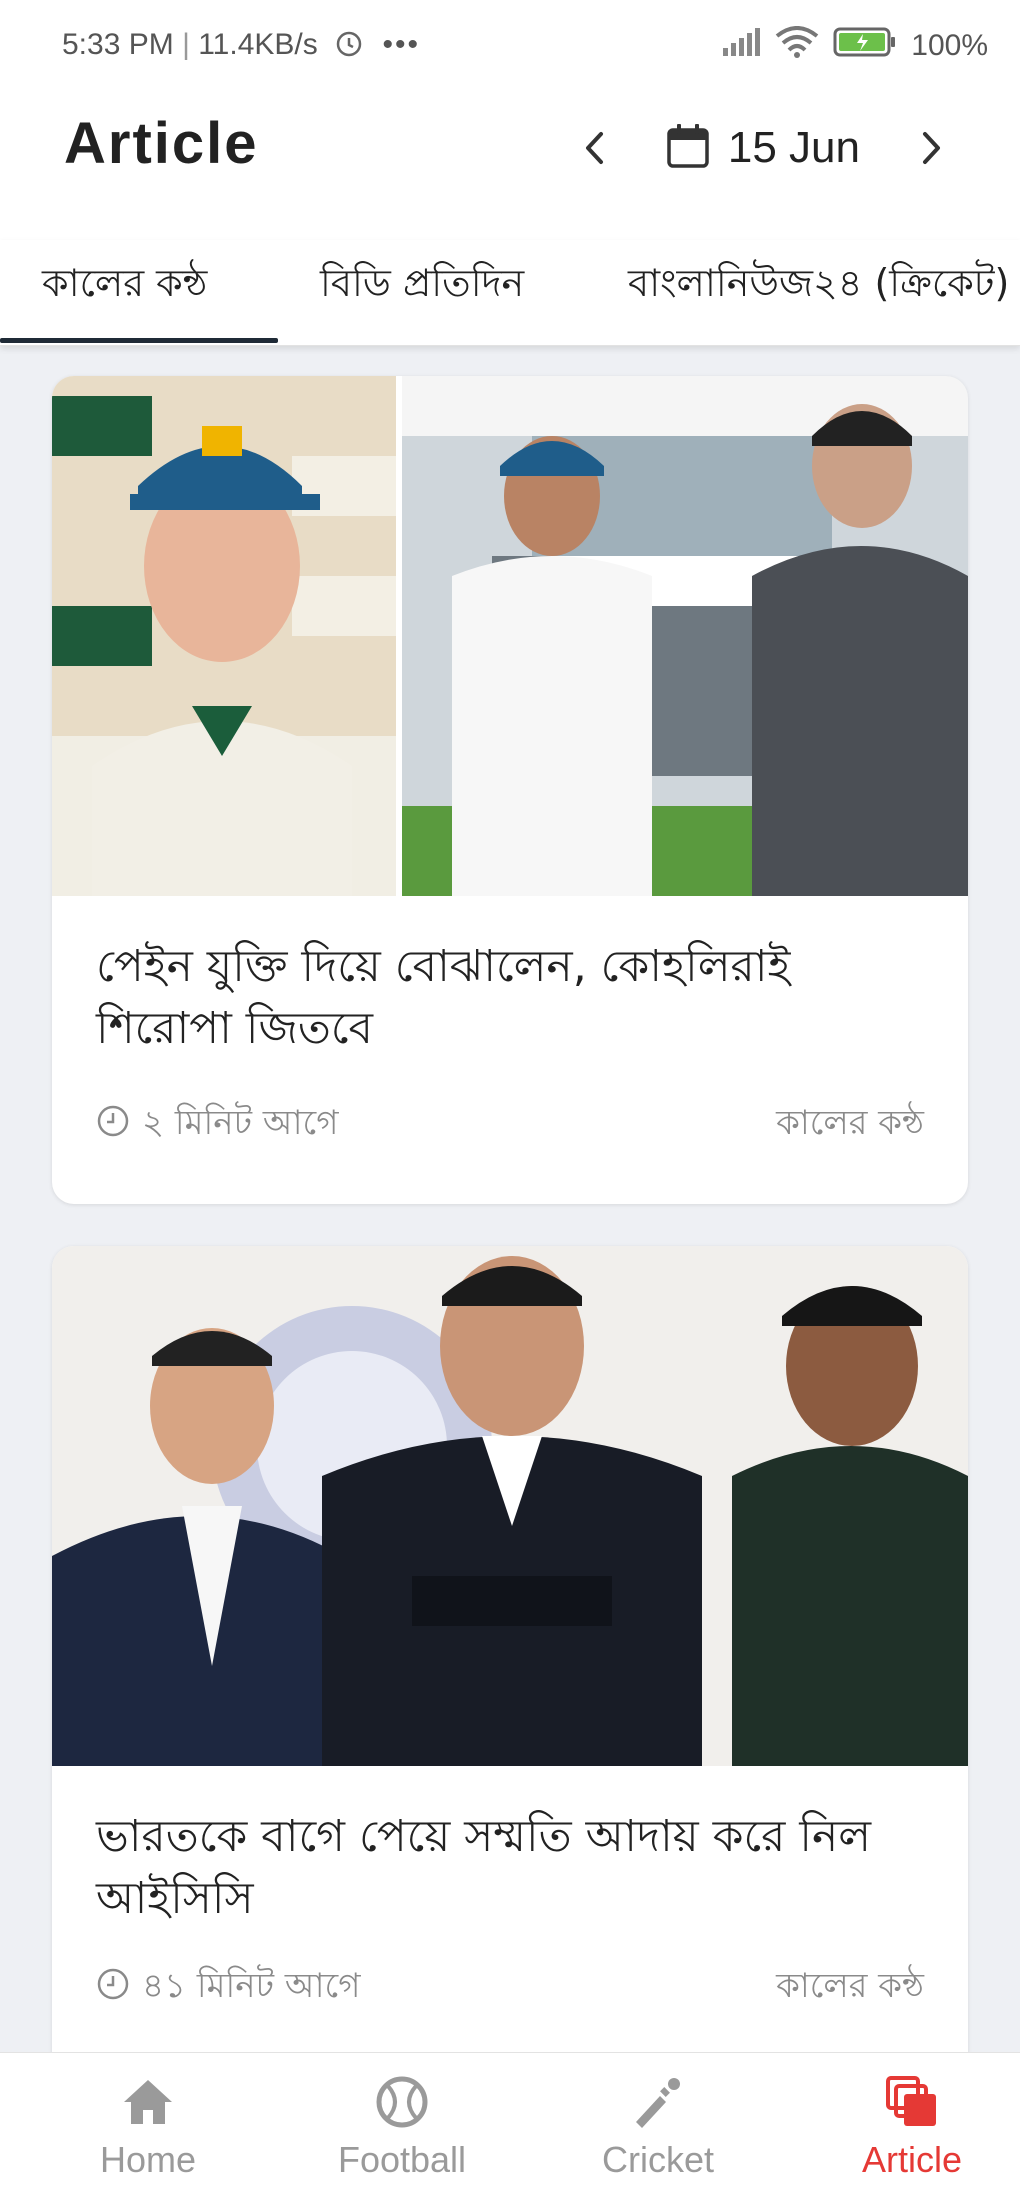 This screenshot has height=2210, width=1020. Describe the element at coordinates (793, 147) in the screenshot. I see `date-label: 15 Jun` at that location.